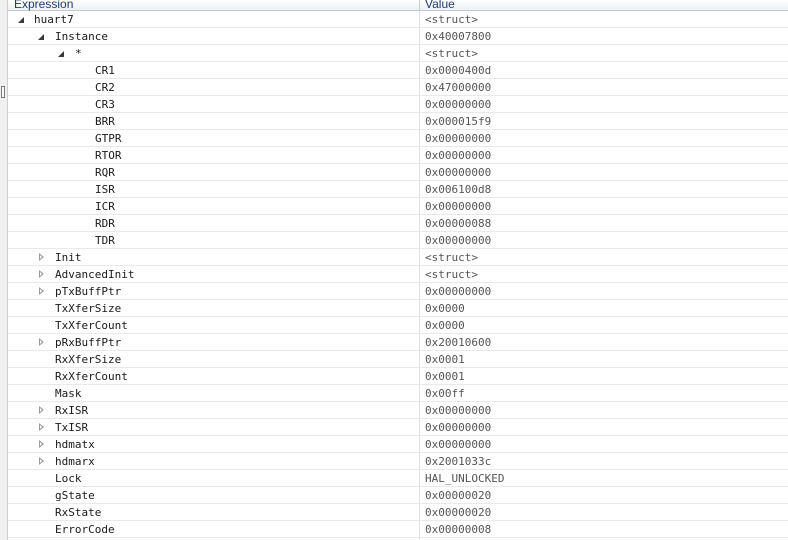 This screenshot has height=540, width=788. Describe the element at coordinates (458, 461) in the screenshot. I see `expression-value: 0x2001033c` at that location.